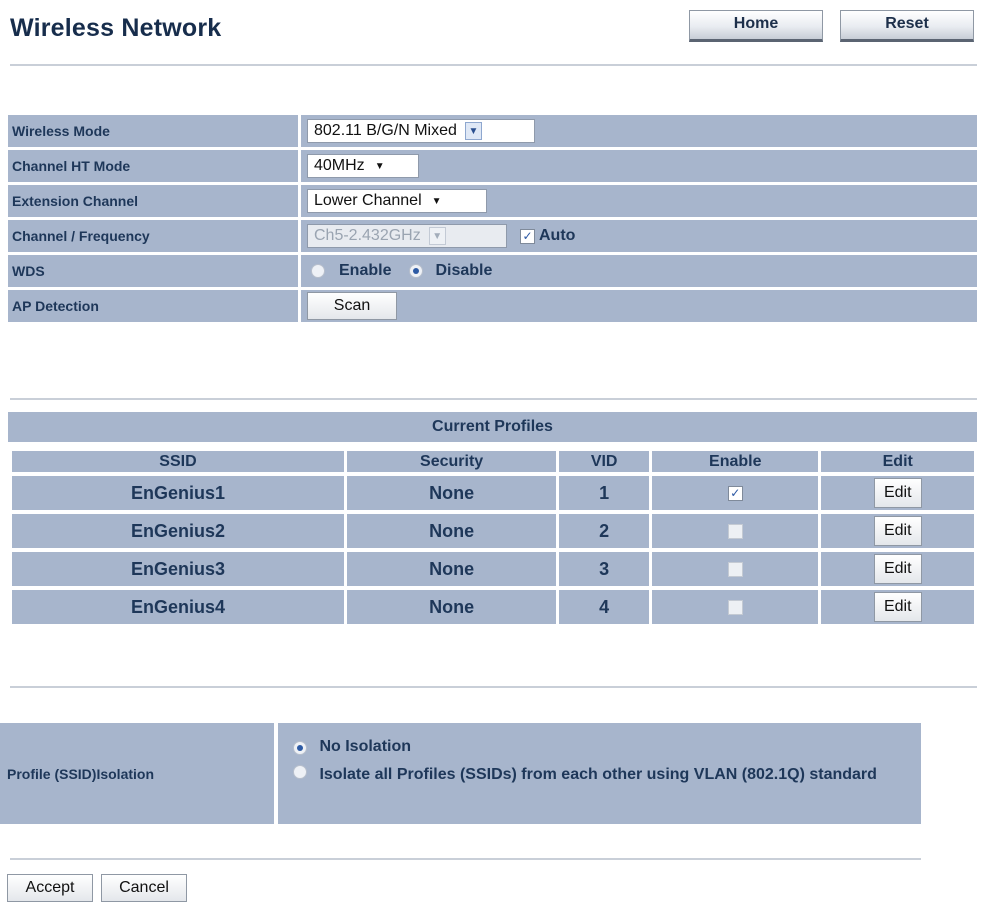 The height and width of the screenshot is (909, 987). Describe the element at coordinates (464, 270) in the screenshot. I see `wds-disable-label: Disable` at that location.